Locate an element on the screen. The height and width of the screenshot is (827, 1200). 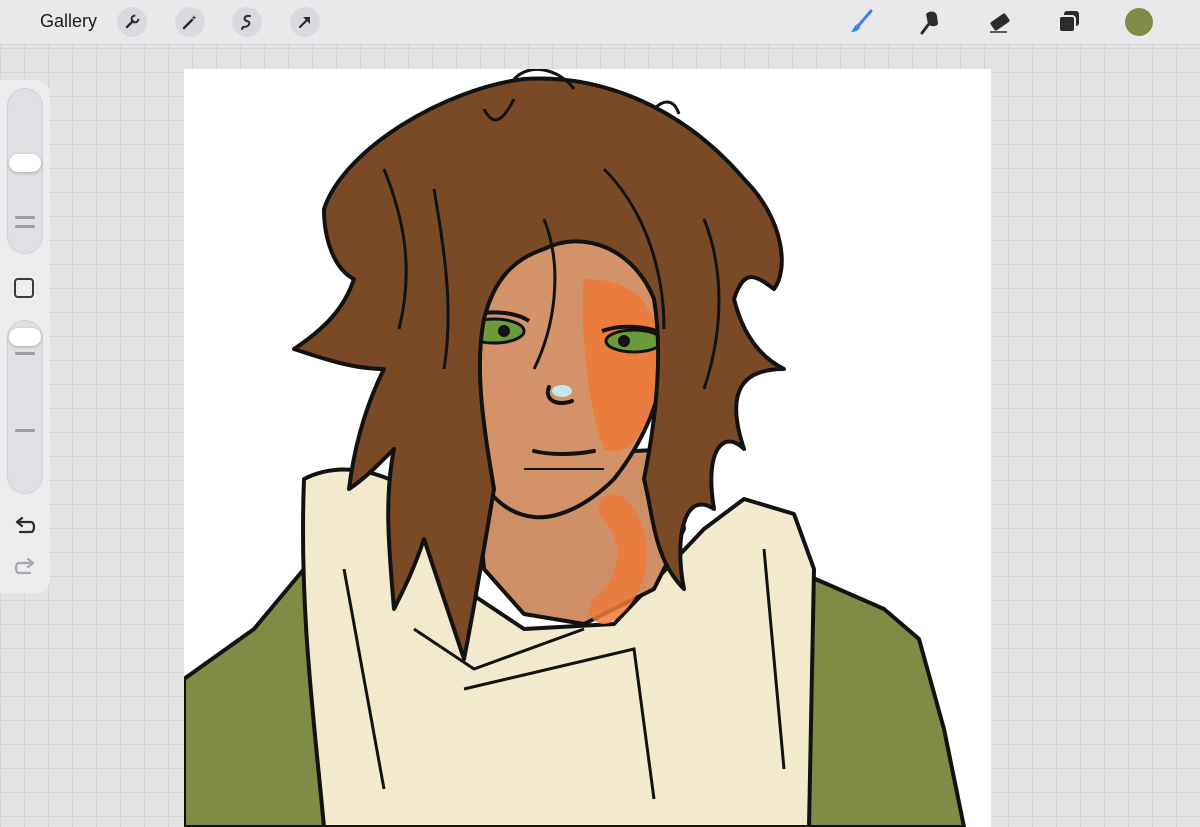
brush-icon is located at coordinates (861, 22).